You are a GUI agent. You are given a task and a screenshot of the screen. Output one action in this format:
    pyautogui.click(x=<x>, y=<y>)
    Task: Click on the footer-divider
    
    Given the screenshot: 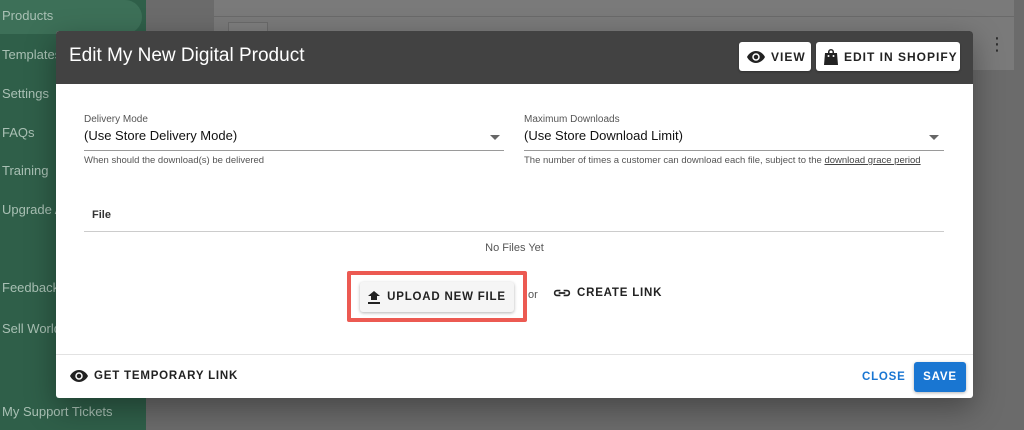 What is the action you would take?
    pyautogui.click(x=514, y=354)
    